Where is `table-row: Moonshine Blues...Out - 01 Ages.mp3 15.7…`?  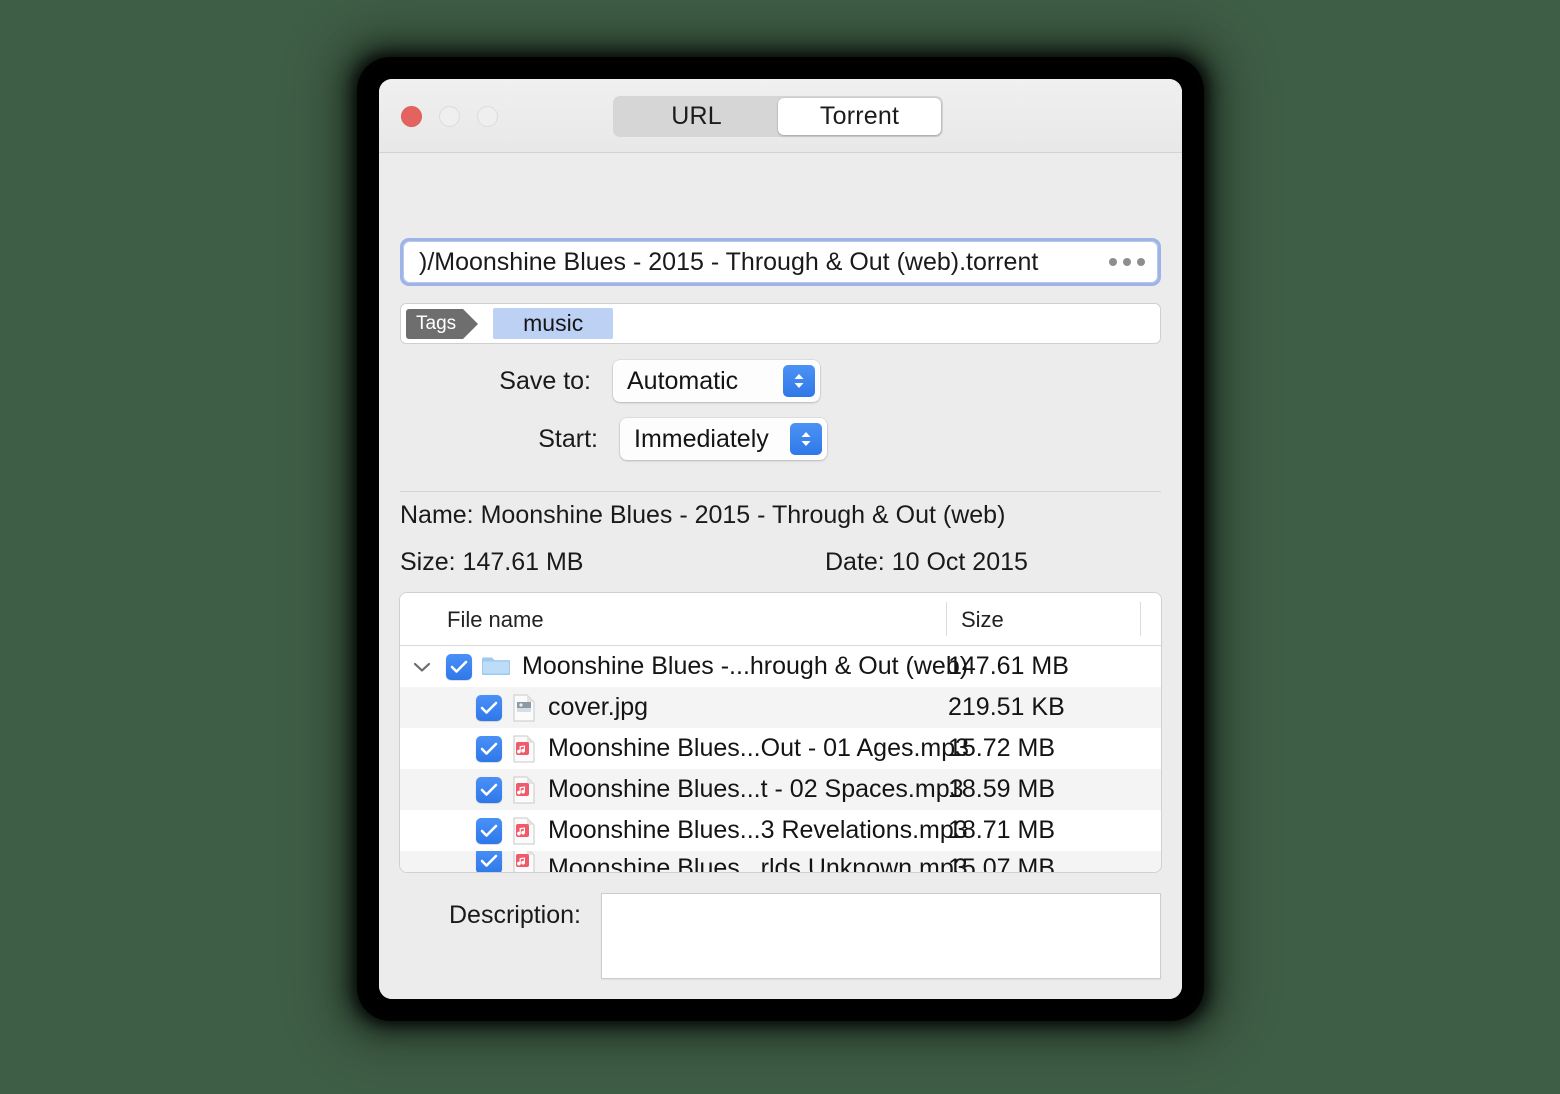
table-row: Moonshine Blues...Out - 01 Ages.mp3 15.7… is located at coordinates (780, 748).